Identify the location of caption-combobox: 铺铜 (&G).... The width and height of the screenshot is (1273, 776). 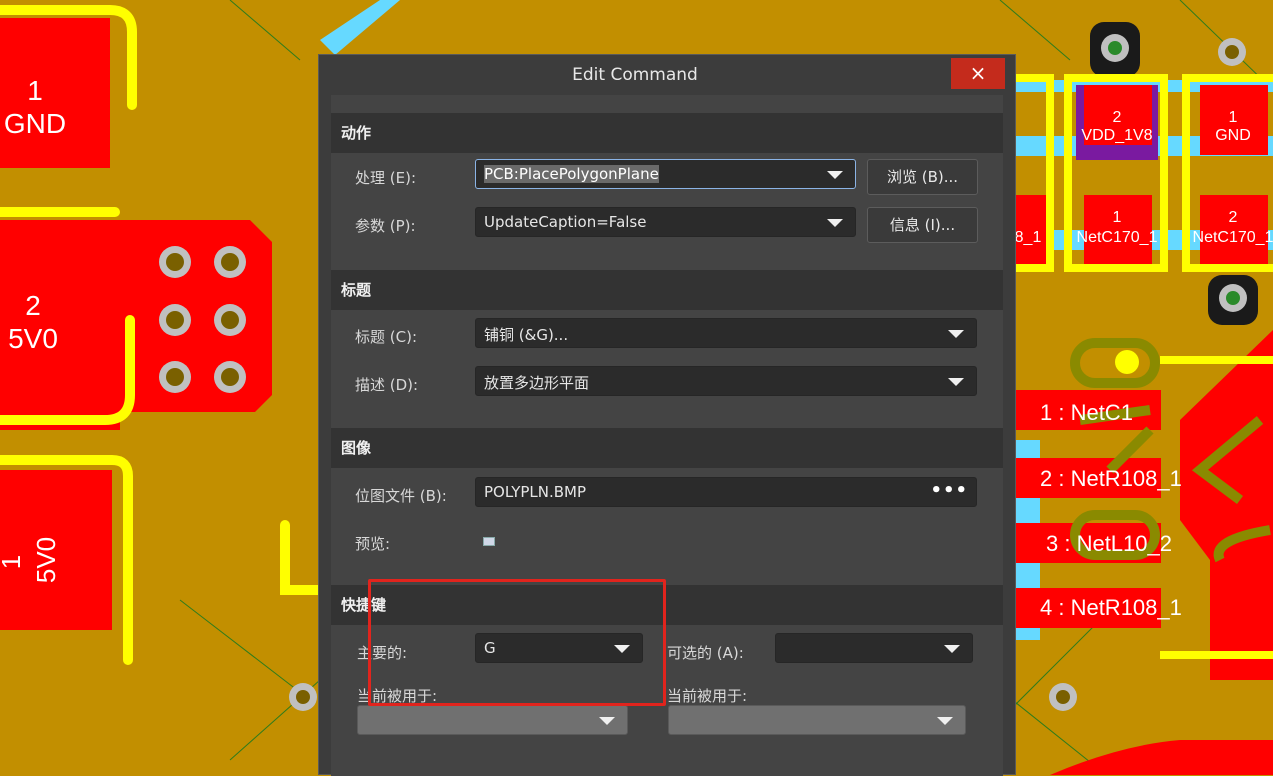
(726, 333).